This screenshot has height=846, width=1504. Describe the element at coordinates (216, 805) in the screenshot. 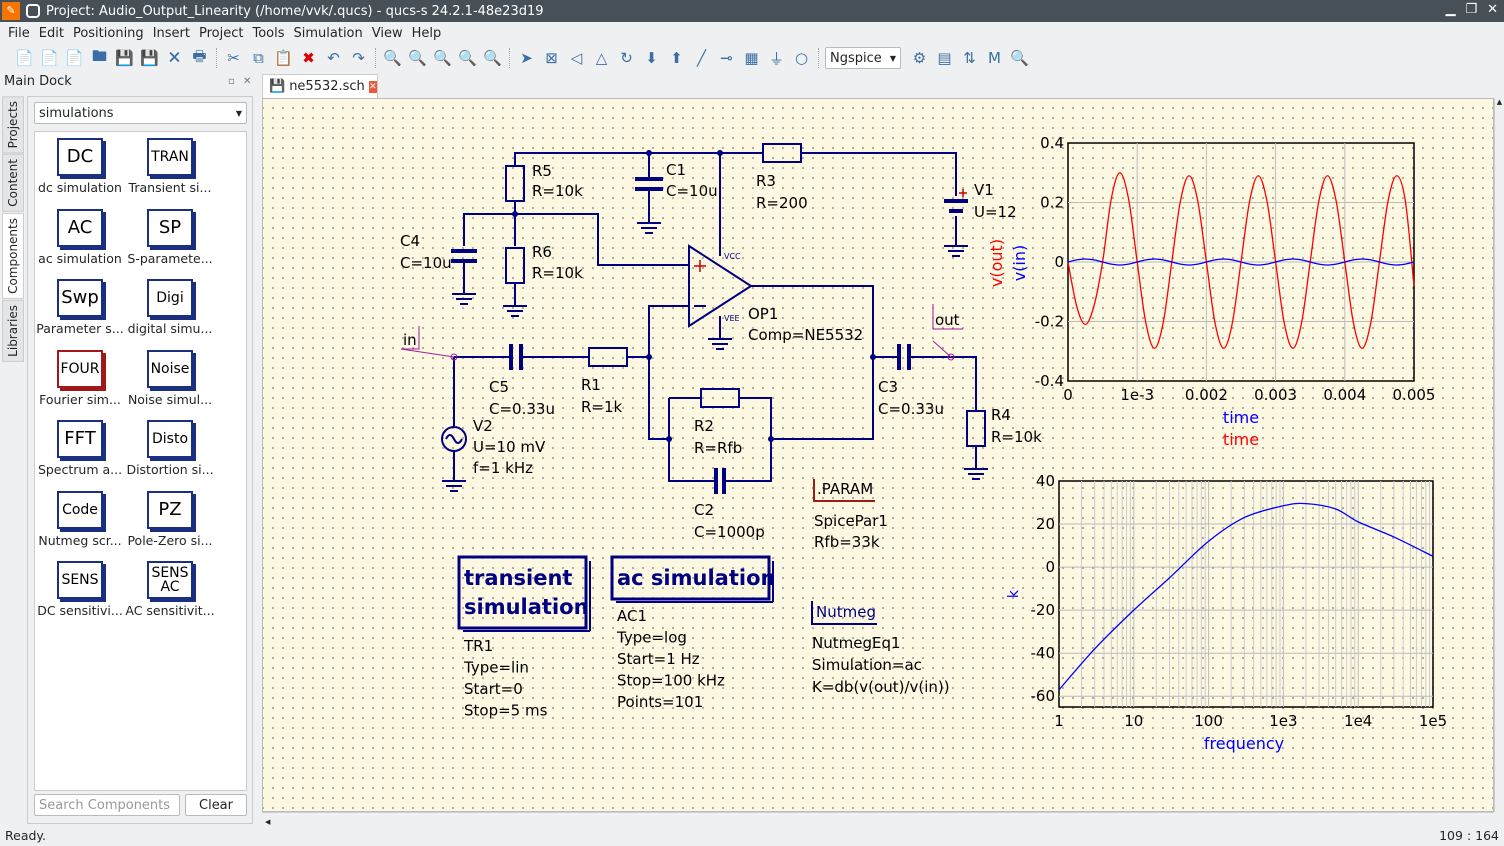

I see `clear-button: Clear` at that location.